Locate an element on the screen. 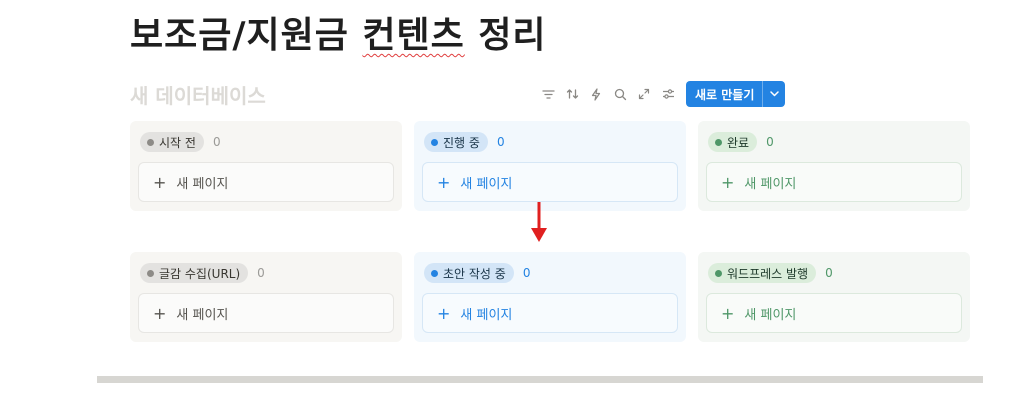 This screenshot has height=403, width=1024. page-title: 보조금/지원금 컨텐츠 정리 is located at coordinates (338, 32).